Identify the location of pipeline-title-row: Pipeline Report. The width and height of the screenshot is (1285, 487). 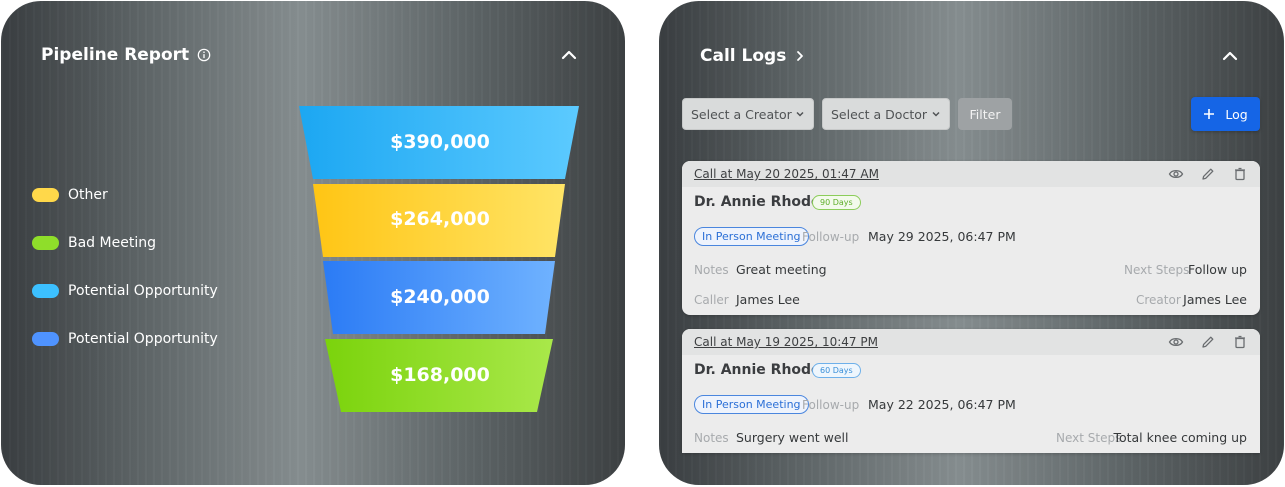
(126, 55).